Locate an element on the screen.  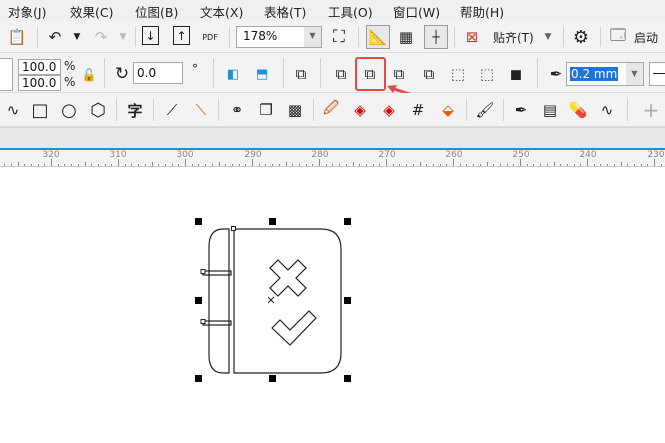
percent-label: % is located at coordinates (70, 66).